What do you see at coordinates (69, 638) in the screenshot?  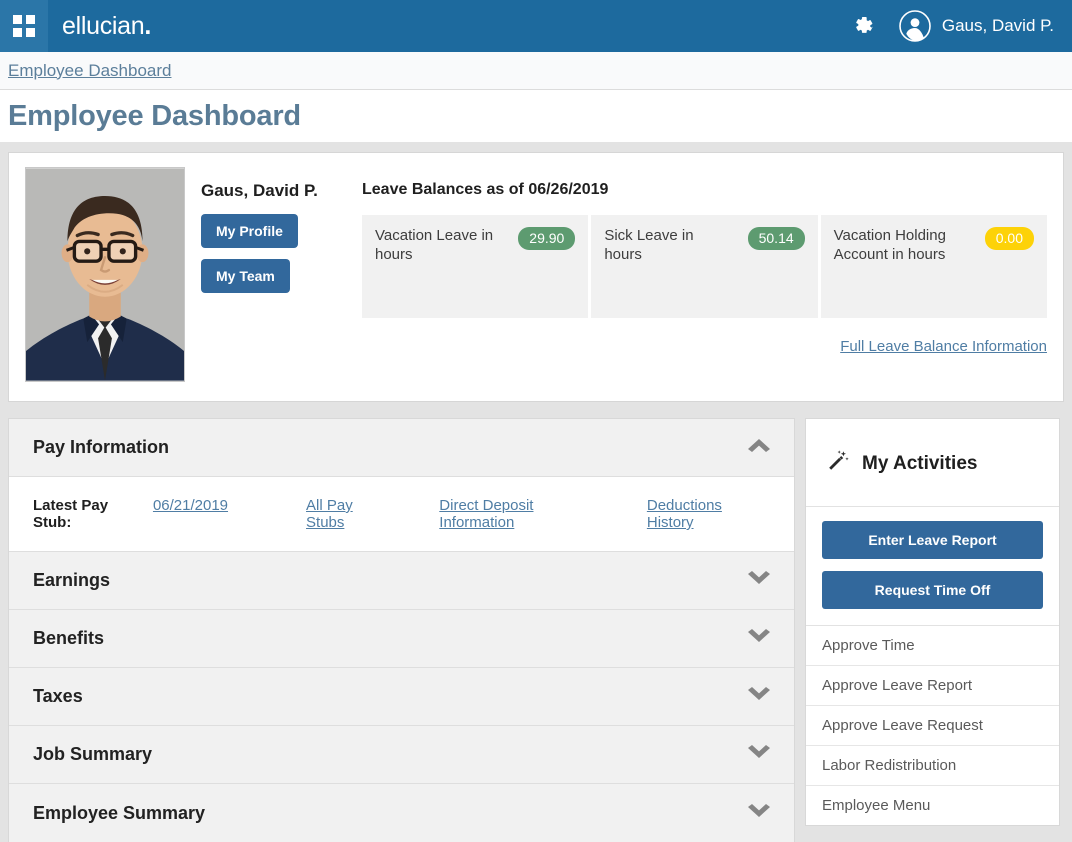 I see `accordion-title: Benefits` at bounding box center [69, 638].